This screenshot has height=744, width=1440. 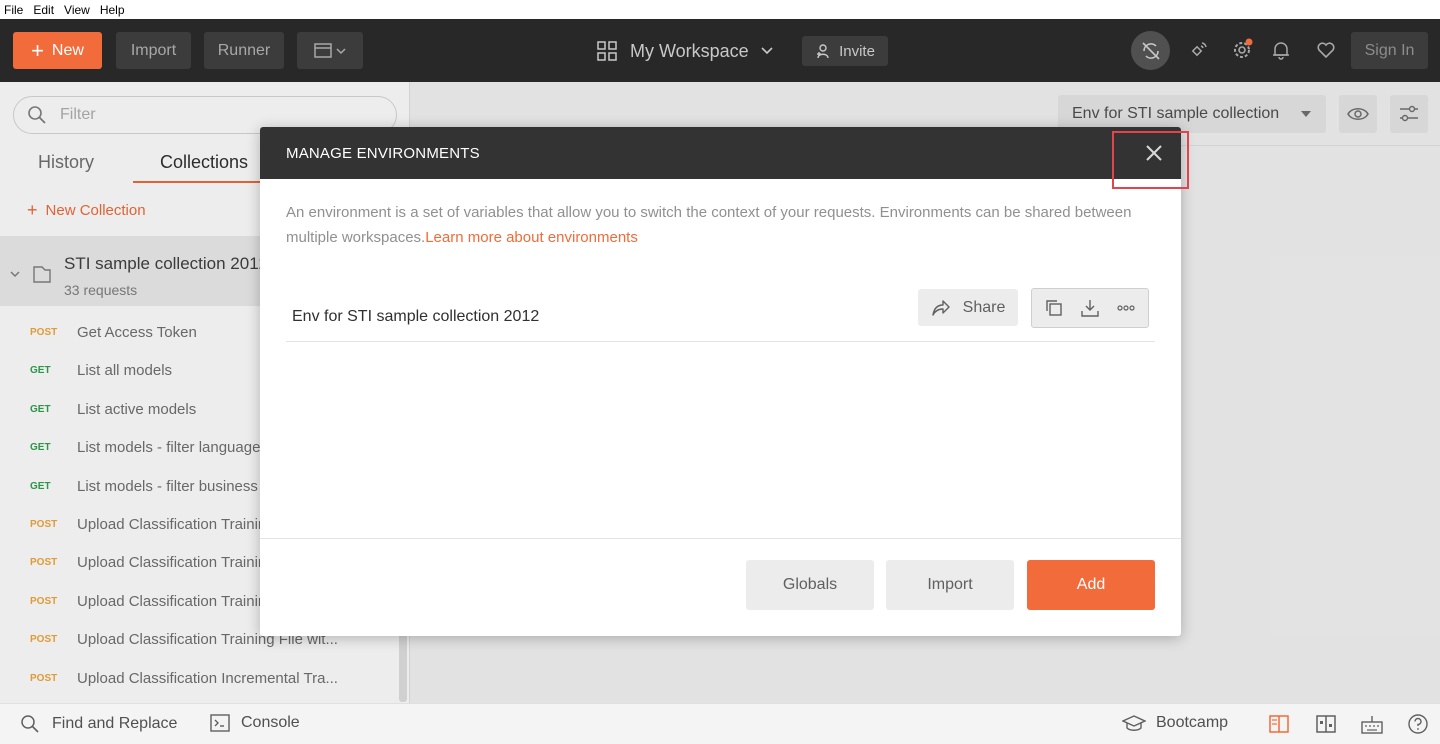 I want to click on new-button-label: New, so click(x=67, y=50).